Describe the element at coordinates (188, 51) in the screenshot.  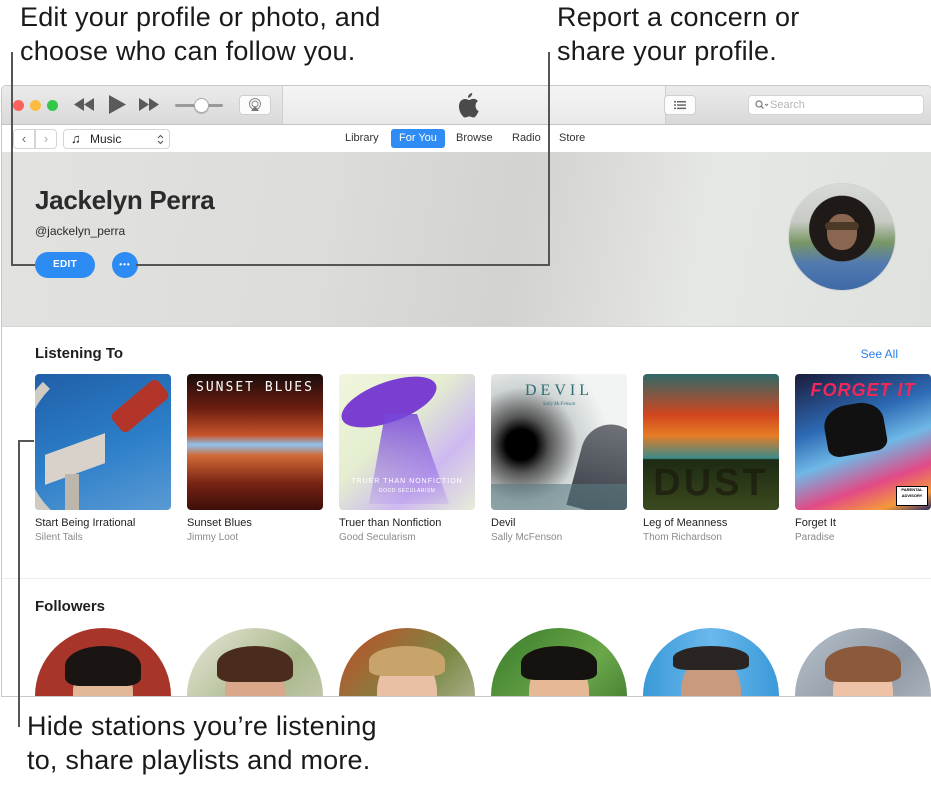
I see `callout-line-2: choose who can follow you.` at that location.